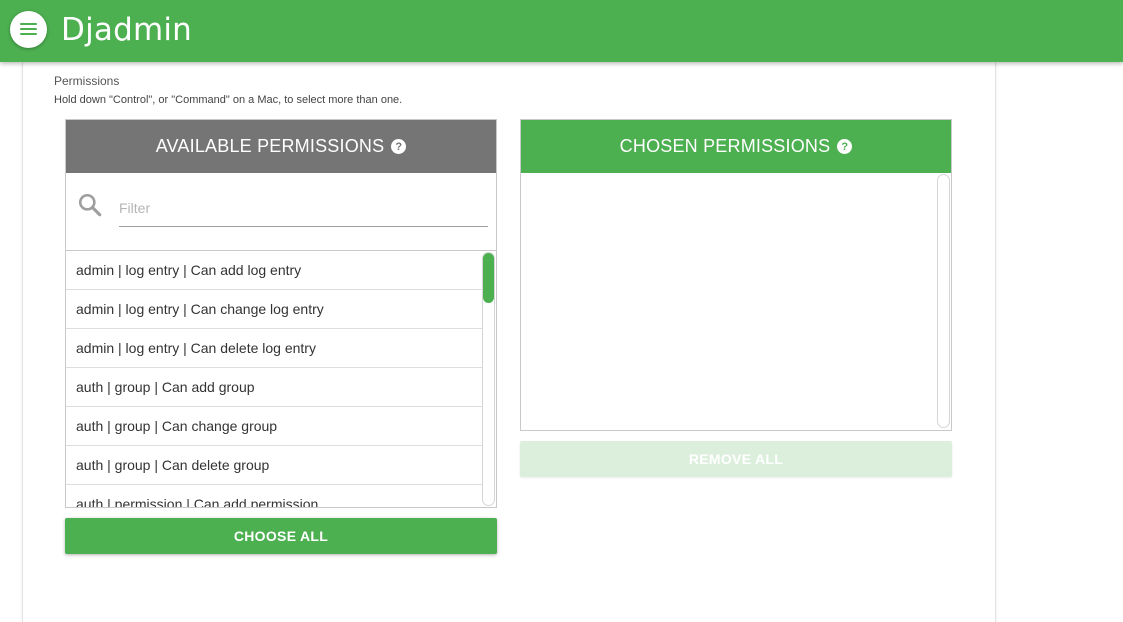  What do you see at coordinates (274, 465) in the screenshot?
I see `permission-option: auth | group | Can delete group` at bounding box center [274, 465].